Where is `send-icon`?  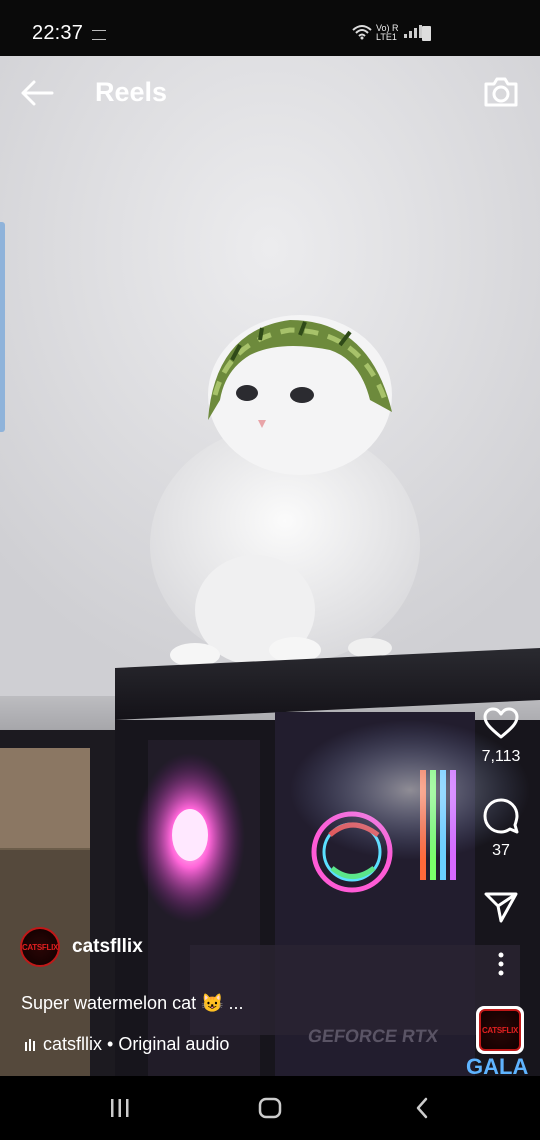 send-icon is located at coordinates (501, 907).